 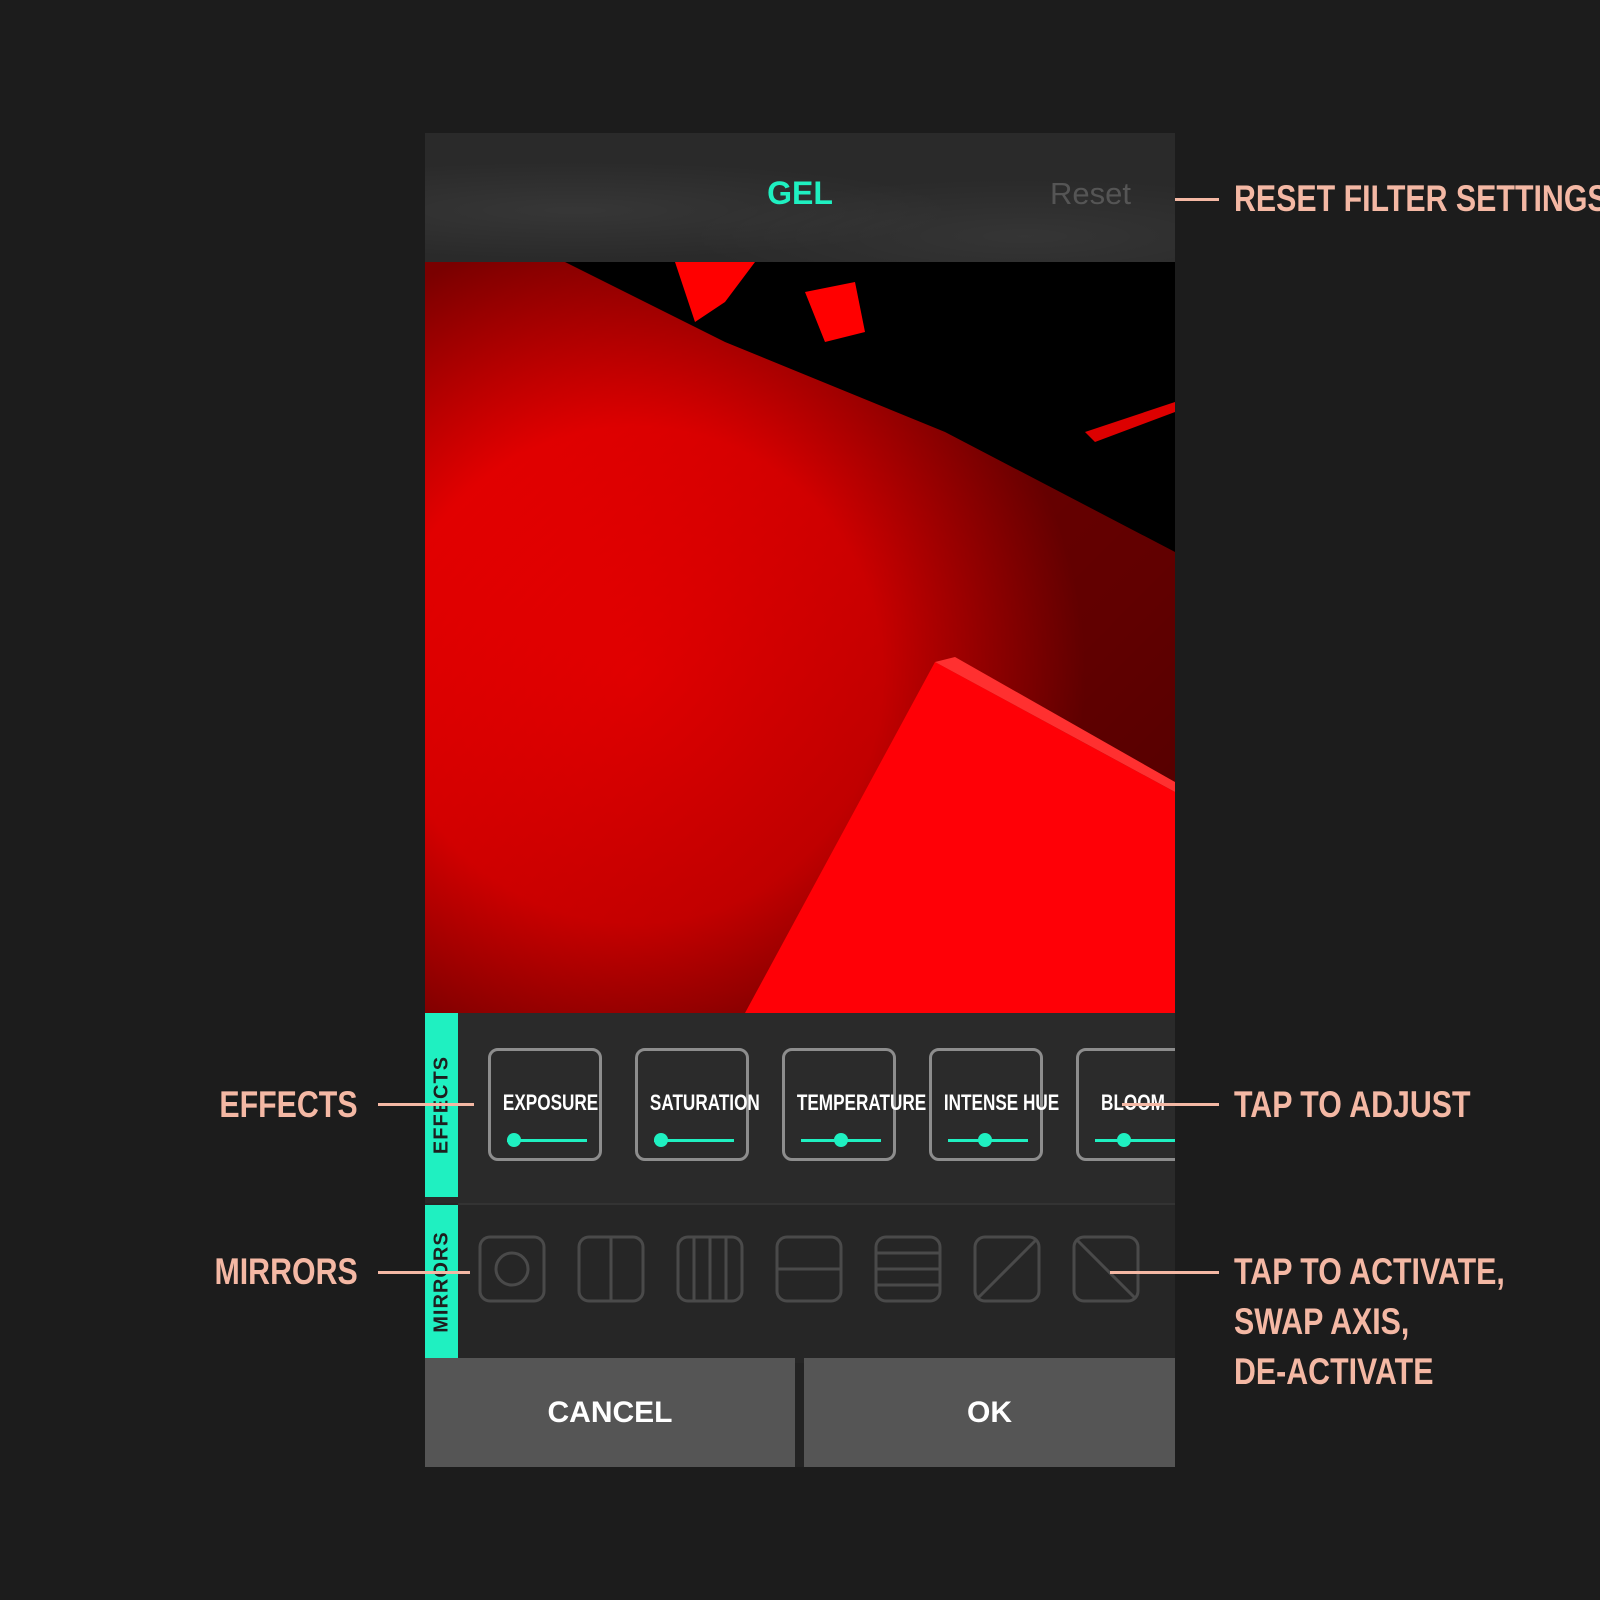 What do you see at coordinates (661, 1140) in the screenshot?
I see `effect-saturation-knob` at bounding box center [661, 1140].